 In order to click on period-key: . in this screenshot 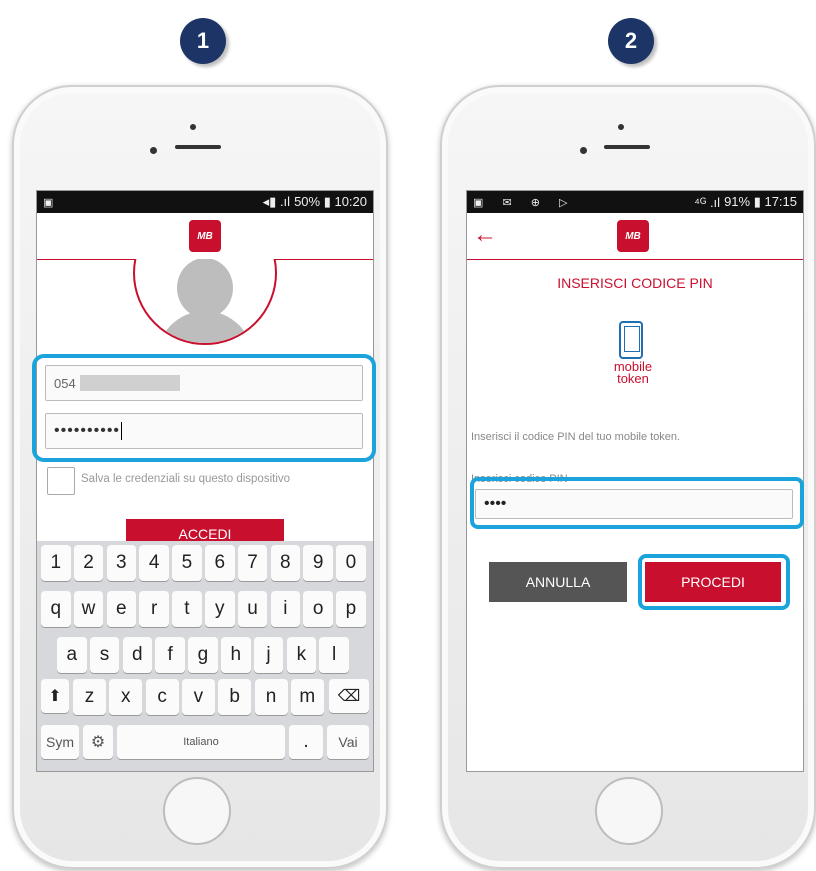, I will do `click(306, 742)`.